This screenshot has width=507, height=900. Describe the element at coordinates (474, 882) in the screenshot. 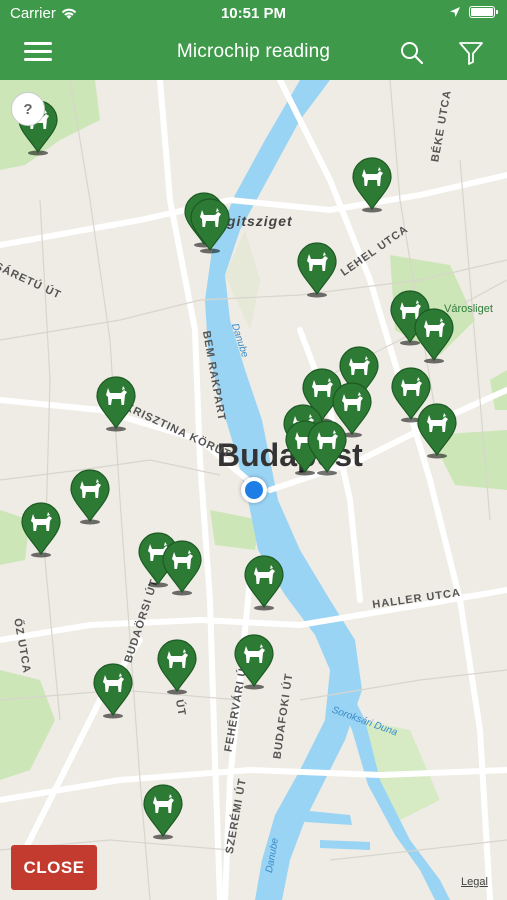

I see `legal-link: Legal` at that location.